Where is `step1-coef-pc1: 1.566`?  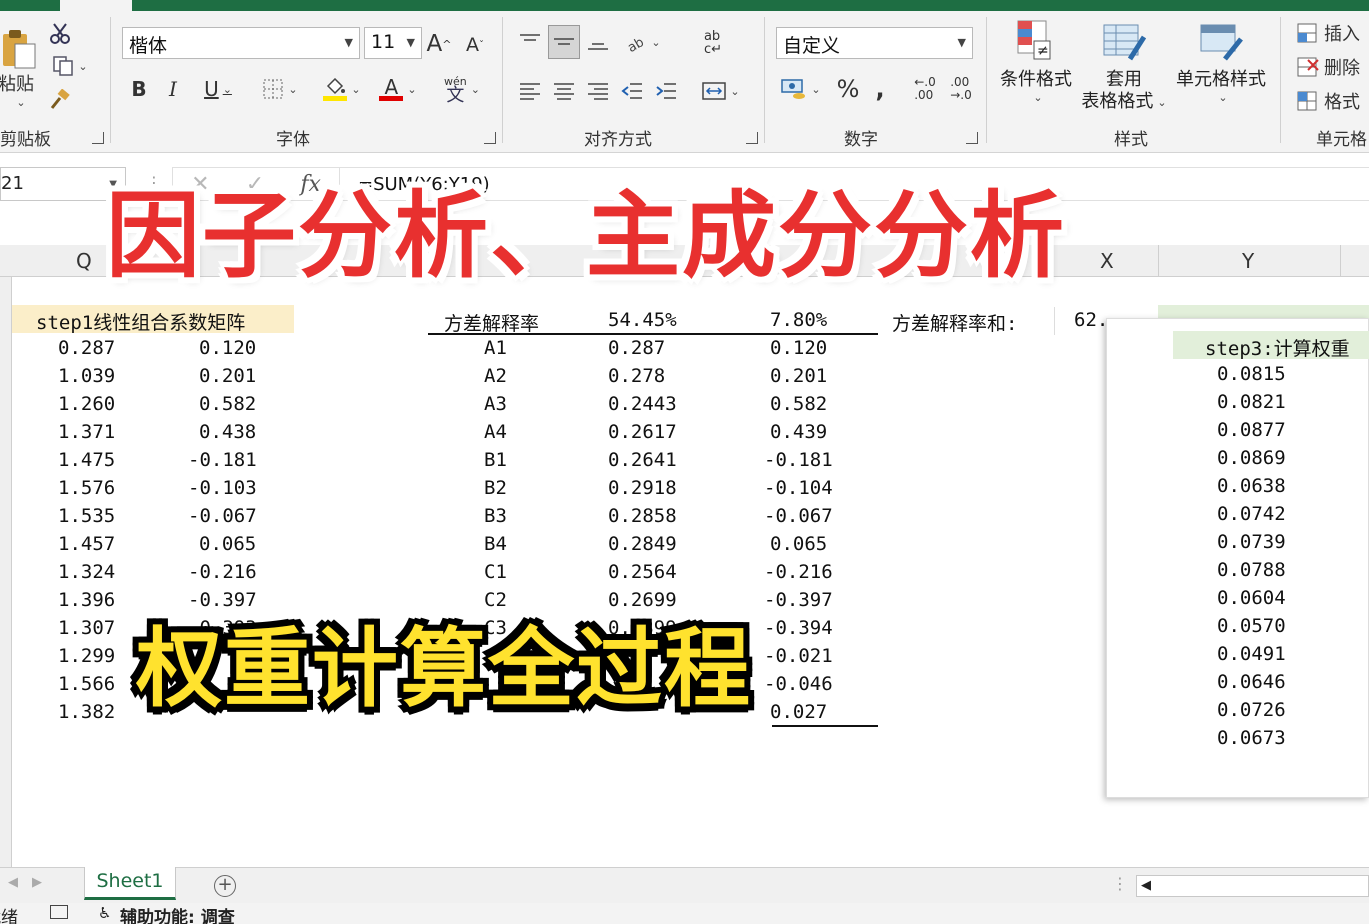 step1-coef-pc1: 1.566 is located at coordinates (86, 684).